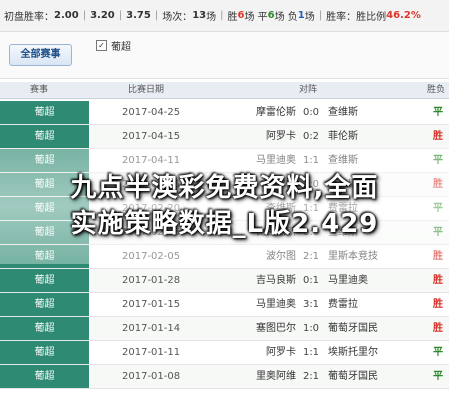 This screenshot has height=400, width=449. What do you see at coordinates (343, 304) in the screenshot?
I see `away-team: 费雷拉` at bounding box center [343, 304].